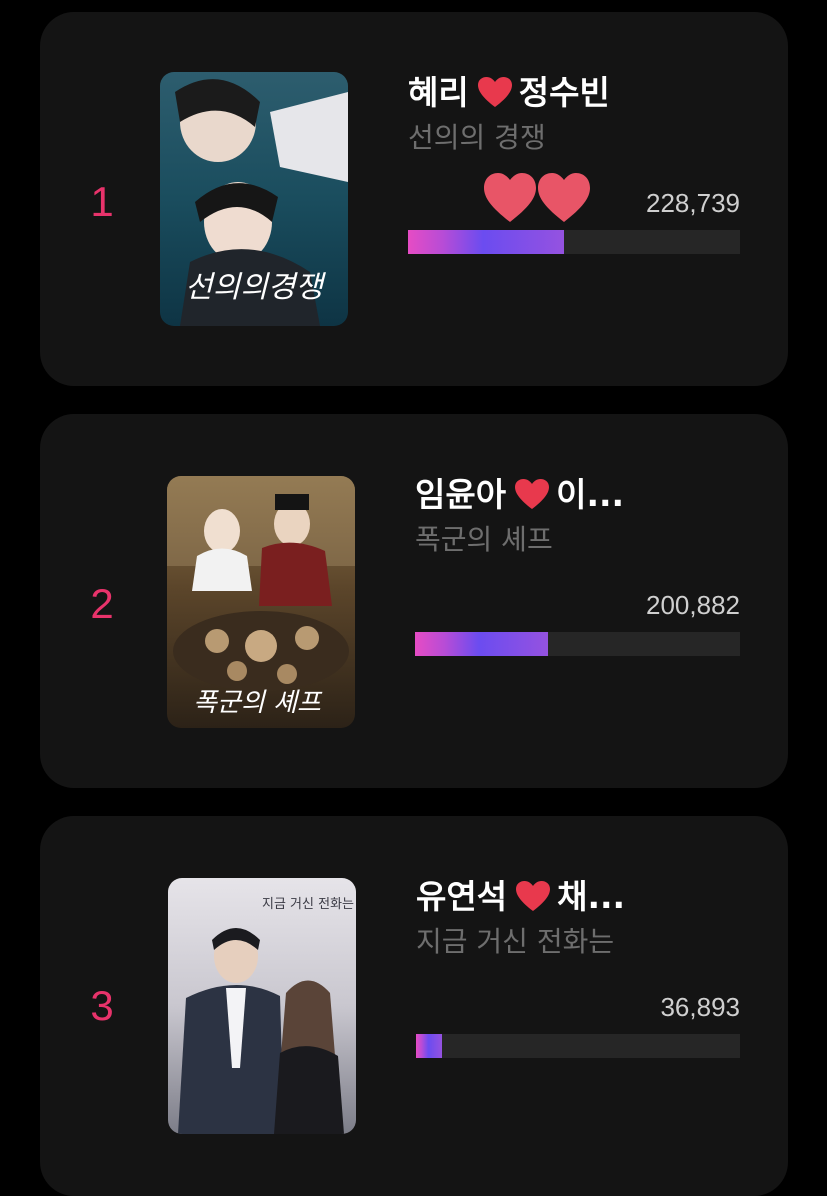 This screenshot has height=1196, width=827. What do you see at coordinates (102, 603) in the screenshot?
I see `rank-number: 2` at bounding box center [102, 603].